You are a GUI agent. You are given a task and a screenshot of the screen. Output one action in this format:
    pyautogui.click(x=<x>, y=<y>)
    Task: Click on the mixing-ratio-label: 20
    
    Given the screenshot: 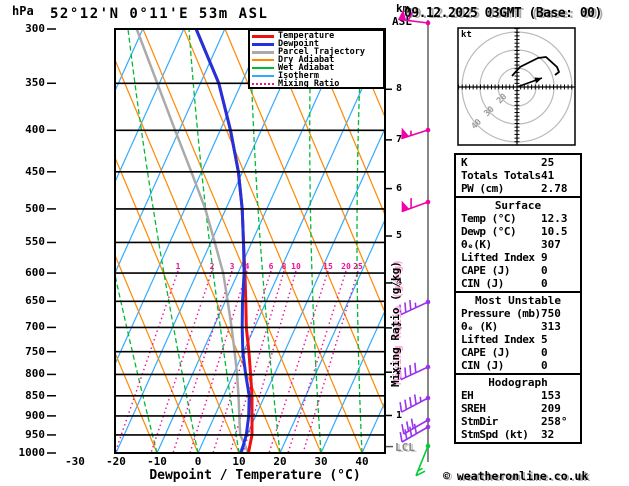 What is the action you would take?
    pyautogui.click(x=346, y=266)
    